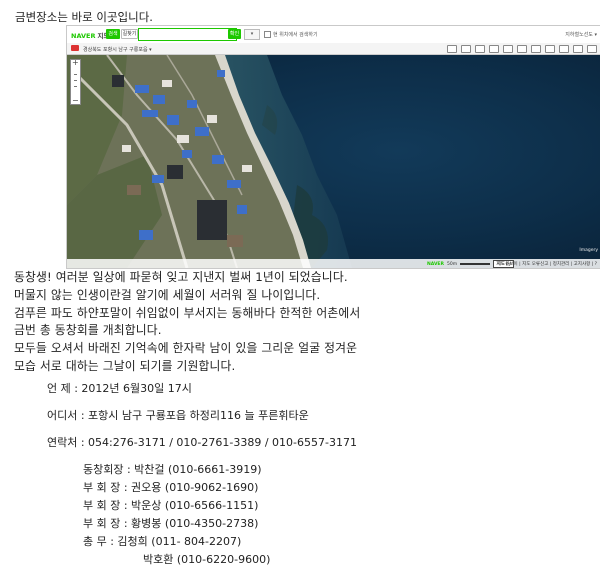  What do you see at coordinates (88, 330) in the screenshot?
I see `paragraph-line: 금번 총 동창회를 개최합니다.` at bounding box center [88, 330].